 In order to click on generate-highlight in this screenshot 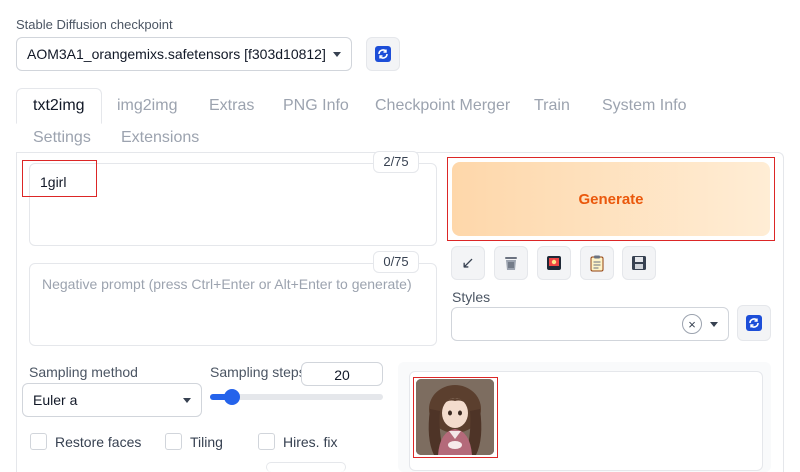, I will do `click(611, 199)`.